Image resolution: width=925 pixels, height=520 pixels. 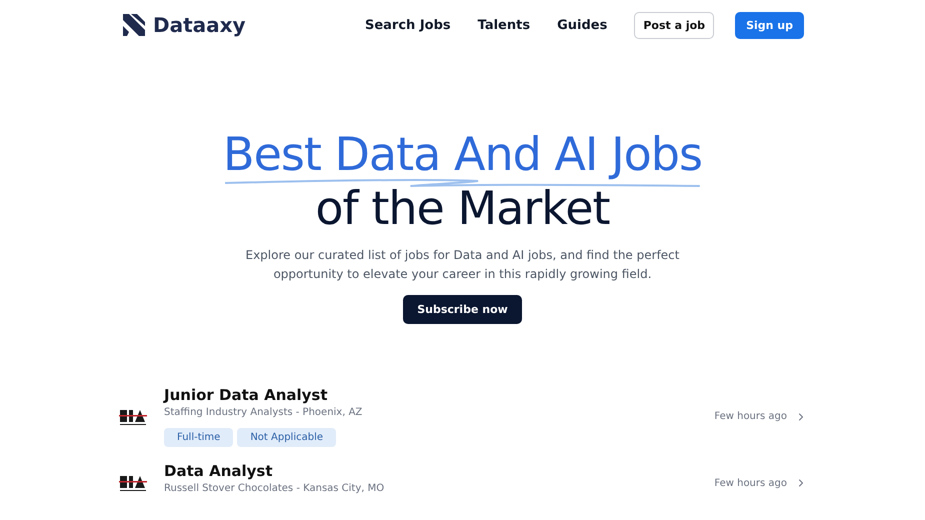 I want to click on job-title: Junior Data Analyst, so click(x=439, y=395).